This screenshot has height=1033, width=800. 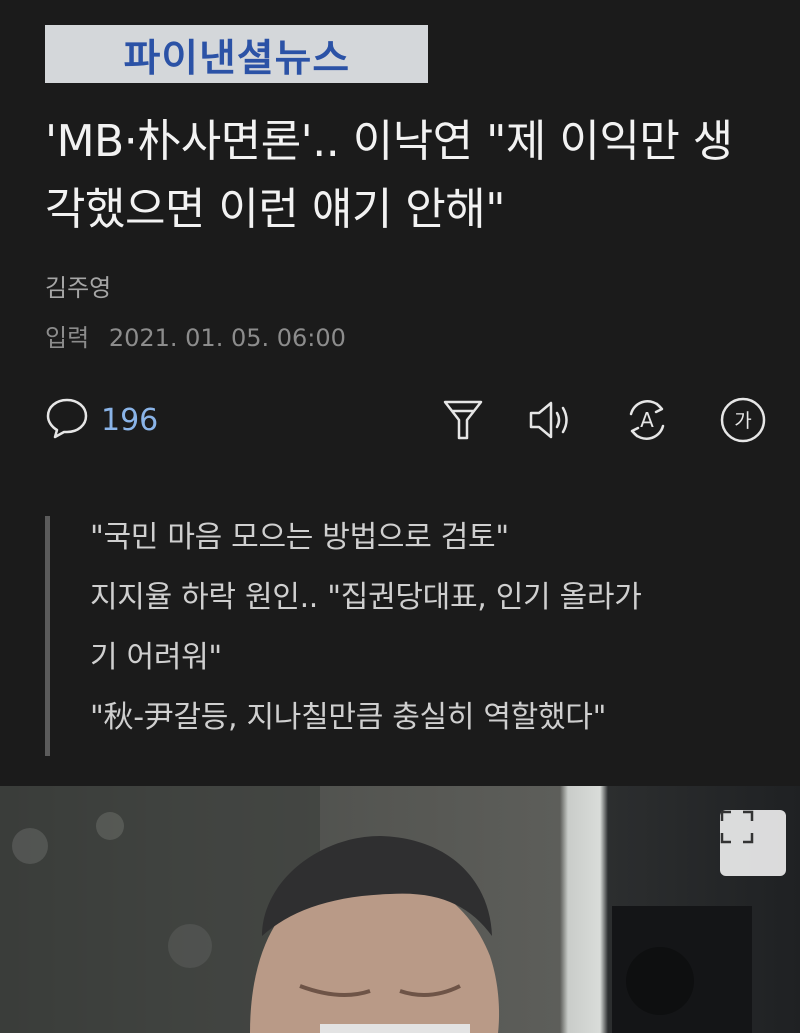 I want to click on article-toolbar: 196 A 가, so click(x=406, y=420).